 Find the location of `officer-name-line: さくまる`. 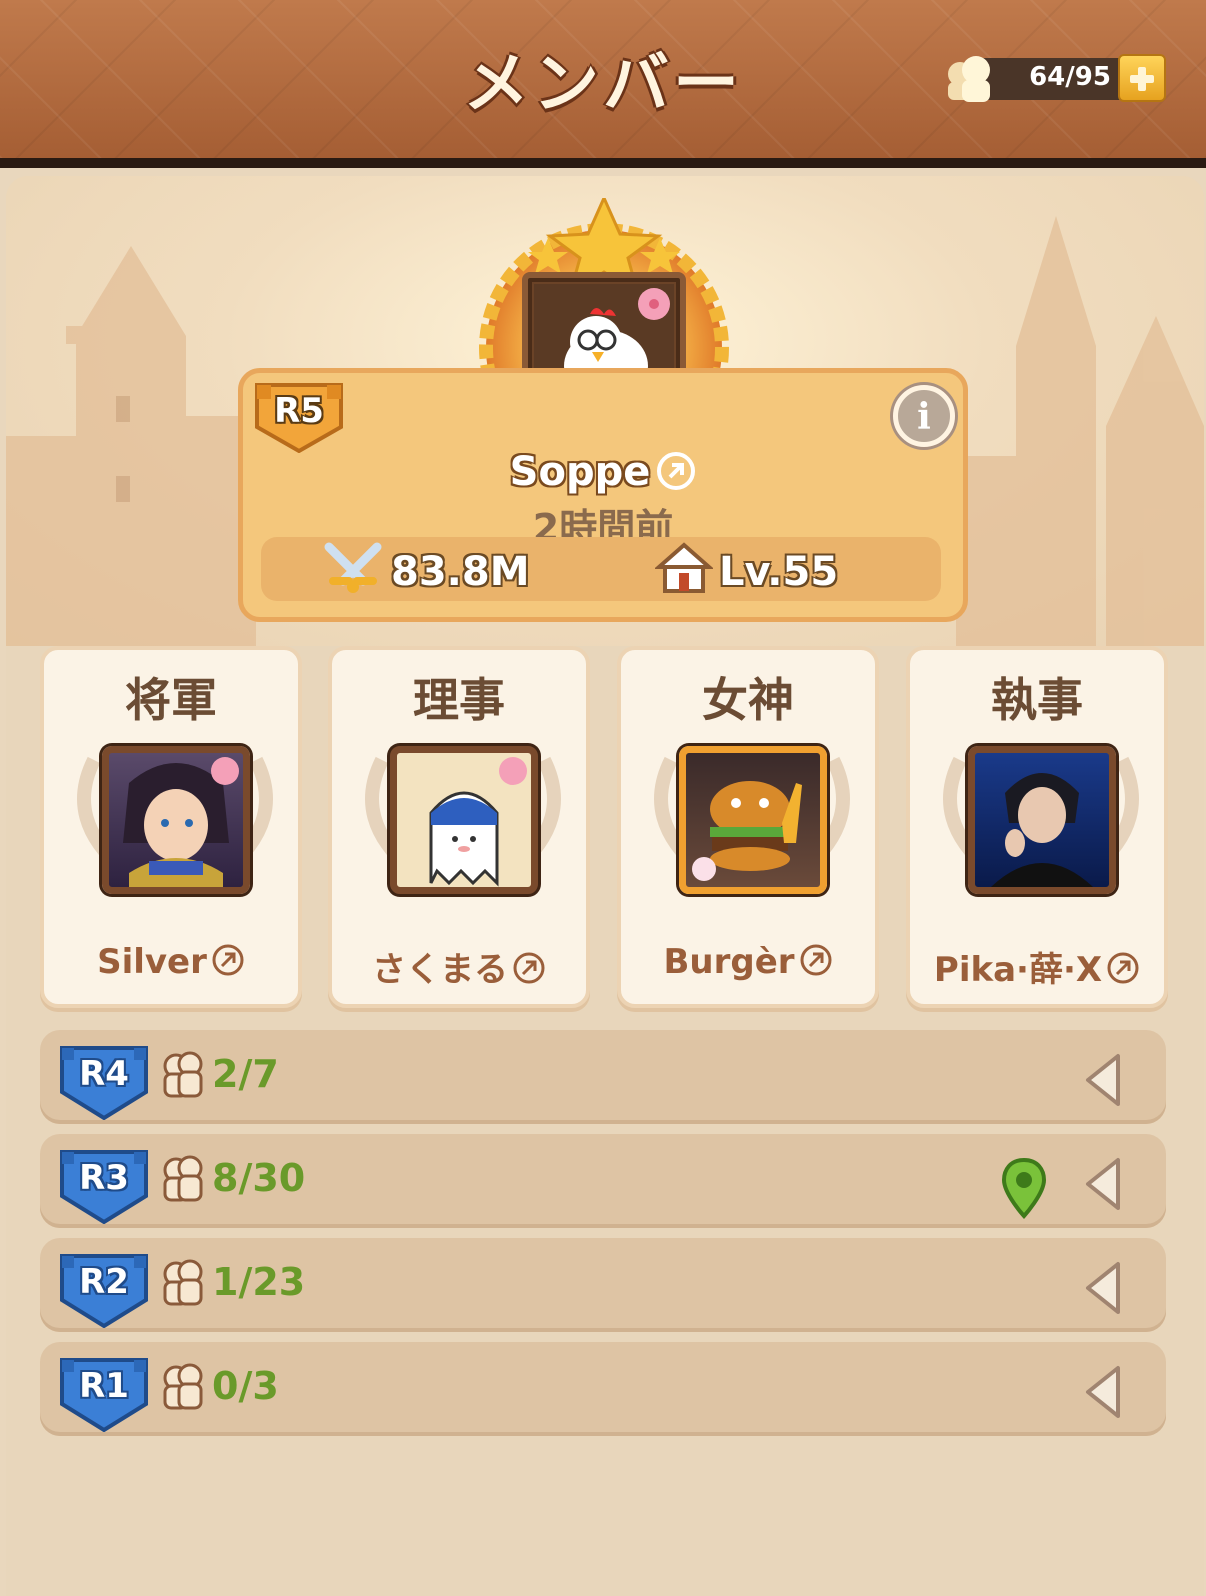

officer-name-line: さくまる is located at coordinates (459, 966).